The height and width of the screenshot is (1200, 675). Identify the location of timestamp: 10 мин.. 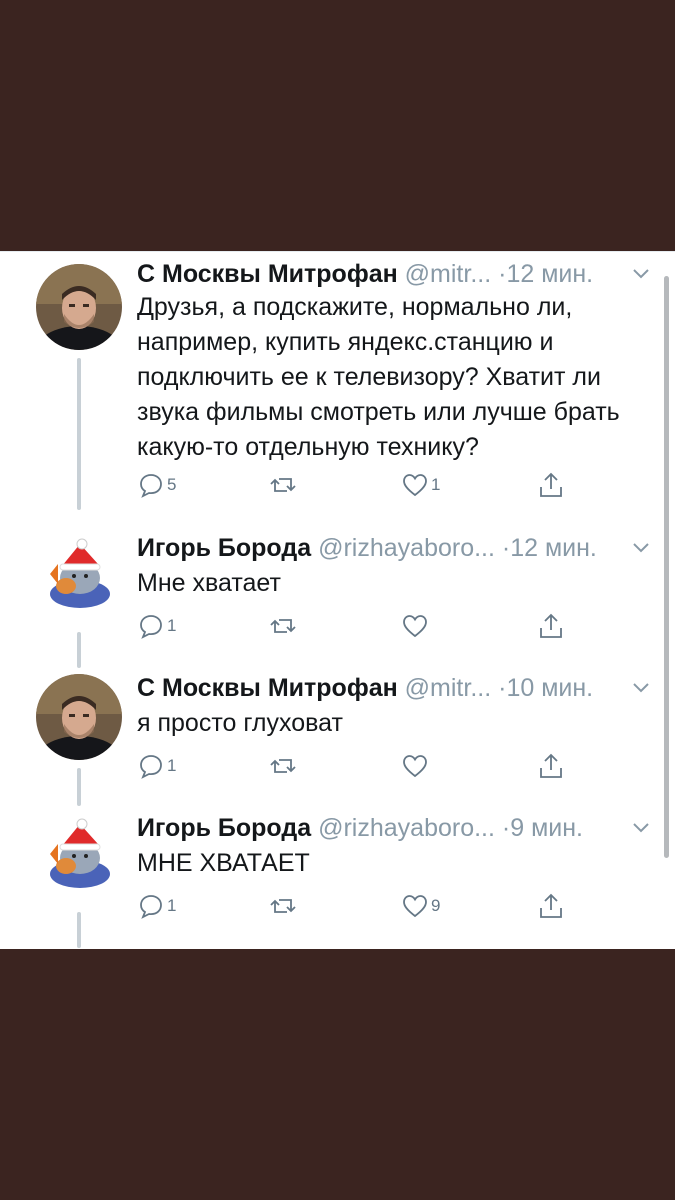
(549, 688).